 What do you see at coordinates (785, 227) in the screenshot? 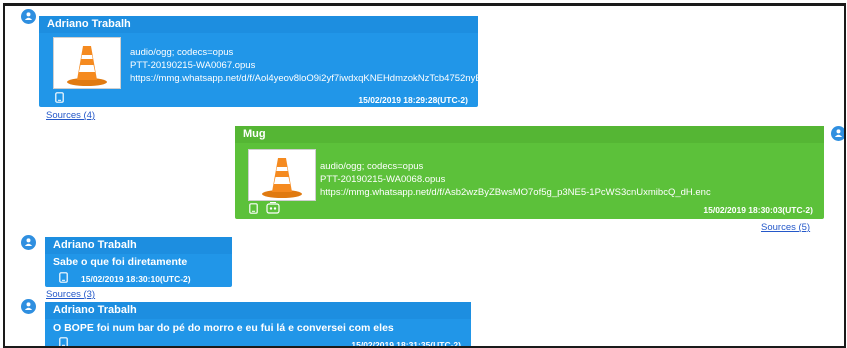
I see `sources-link: Sources (5)` at bounding box center [785, 227].